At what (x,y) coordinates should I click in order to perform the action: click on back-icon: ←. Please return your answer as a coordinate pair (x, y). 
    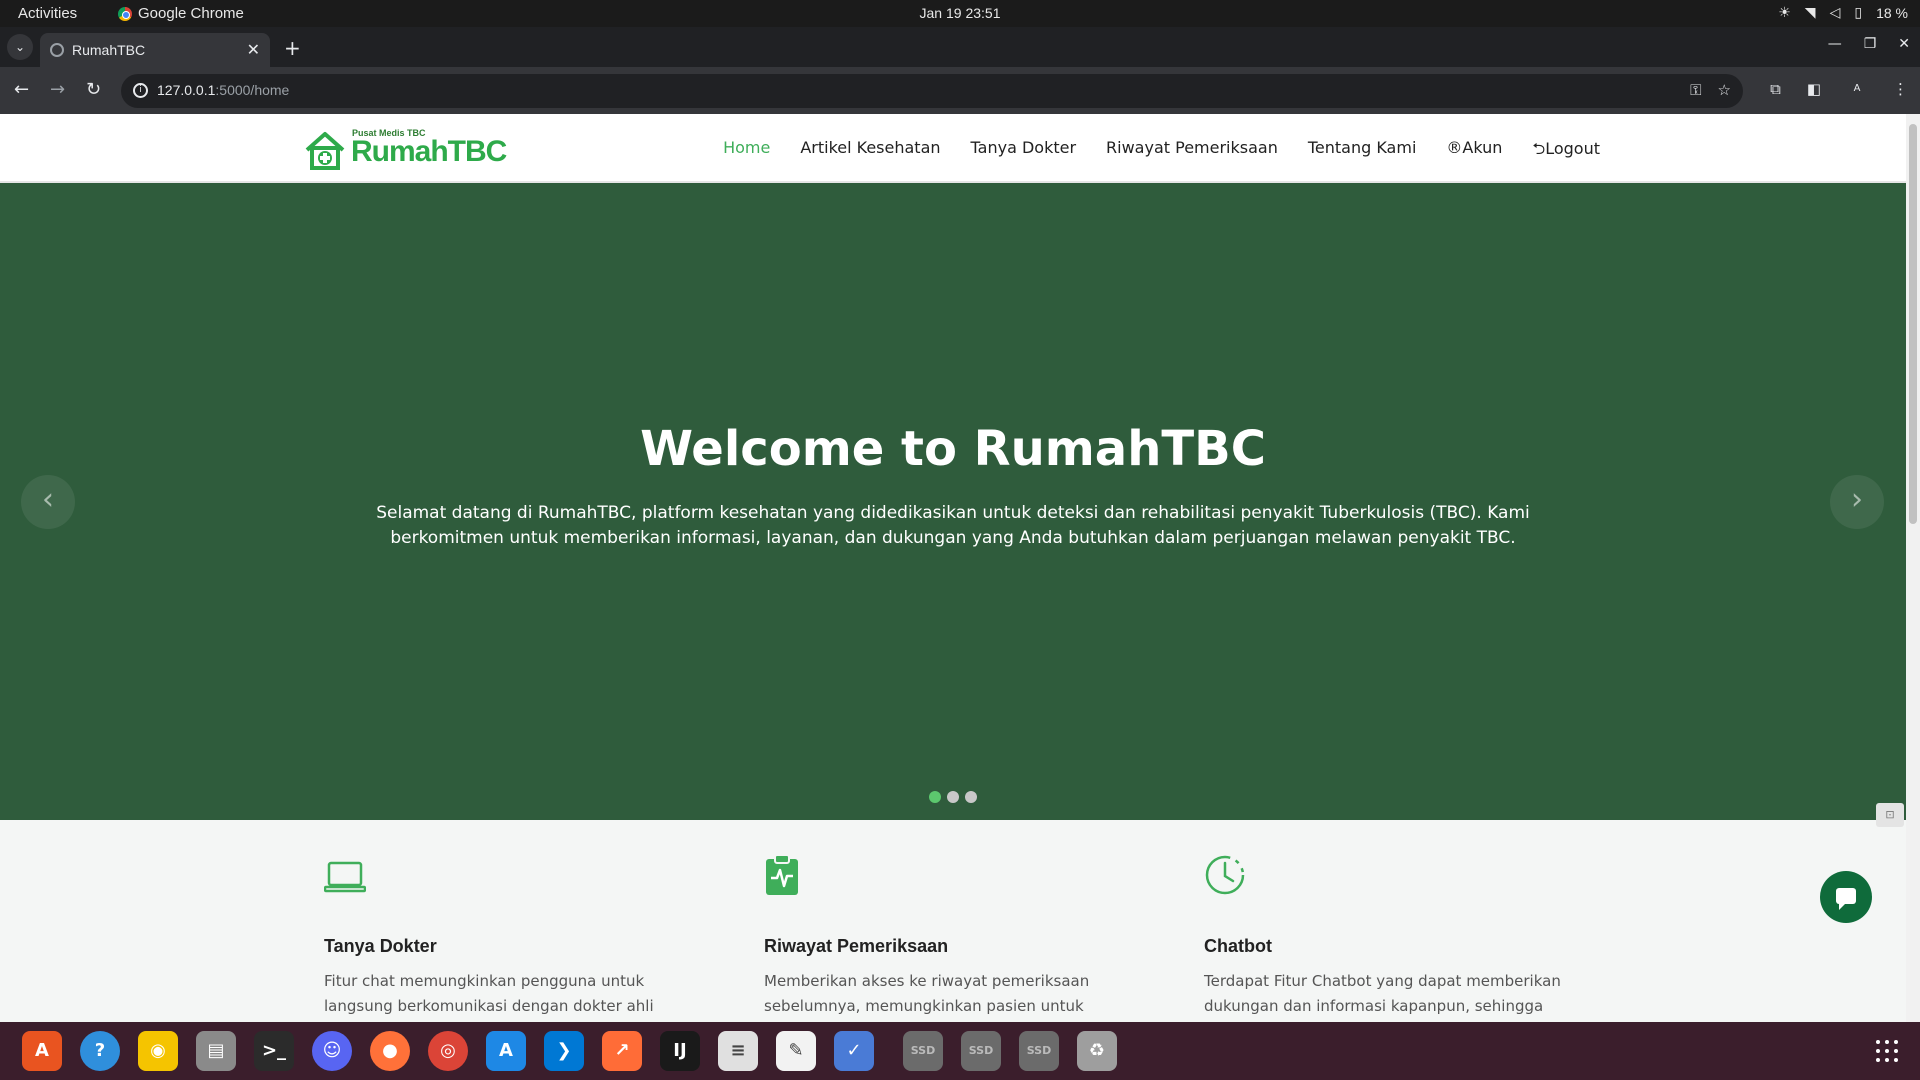
    Looking at the image, I should click on (21, 89).